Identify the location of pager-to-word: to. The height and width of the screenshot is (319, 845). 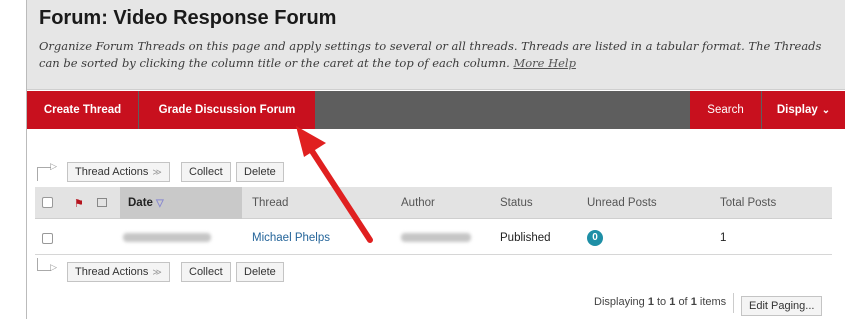
(662, 302).